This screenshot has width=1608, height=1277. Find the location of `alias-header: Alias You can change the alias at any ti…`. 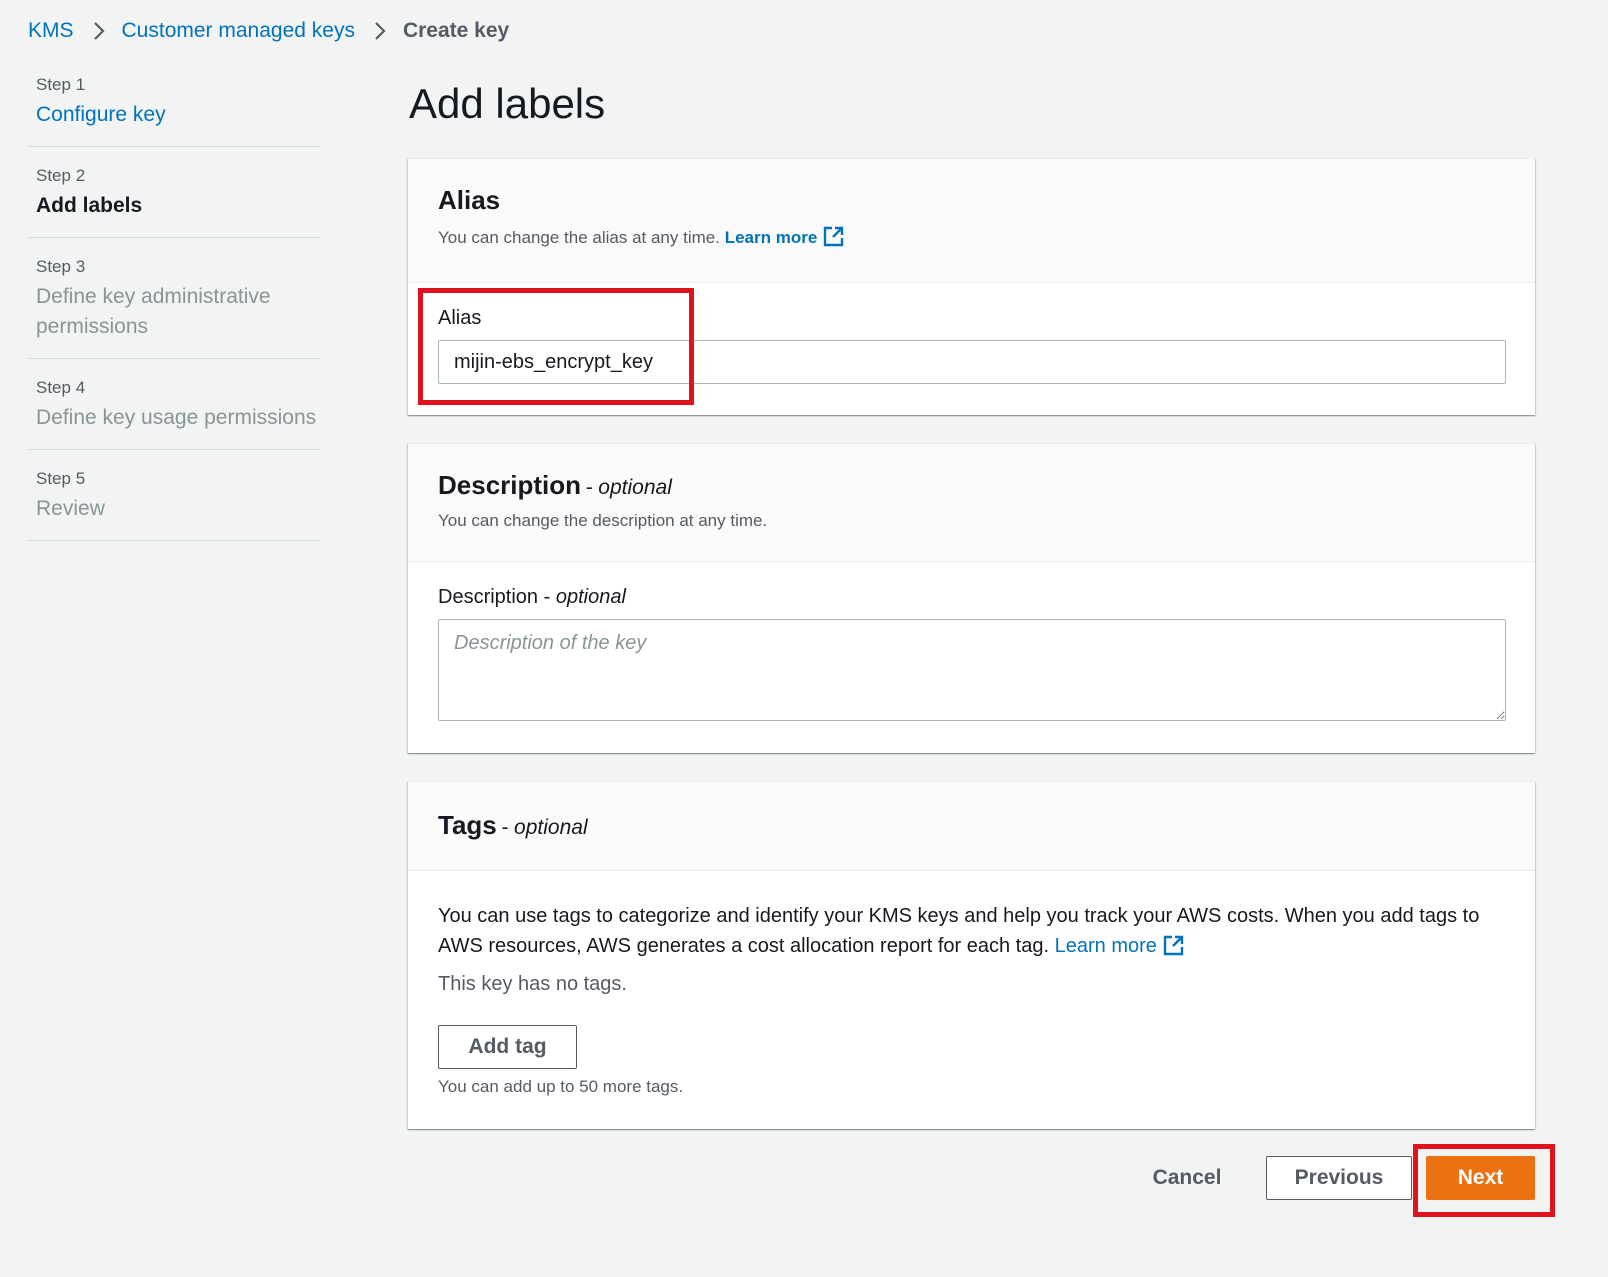

alias-header: Alias You can change the alias at any ti… is located at coordinates (971, 221).